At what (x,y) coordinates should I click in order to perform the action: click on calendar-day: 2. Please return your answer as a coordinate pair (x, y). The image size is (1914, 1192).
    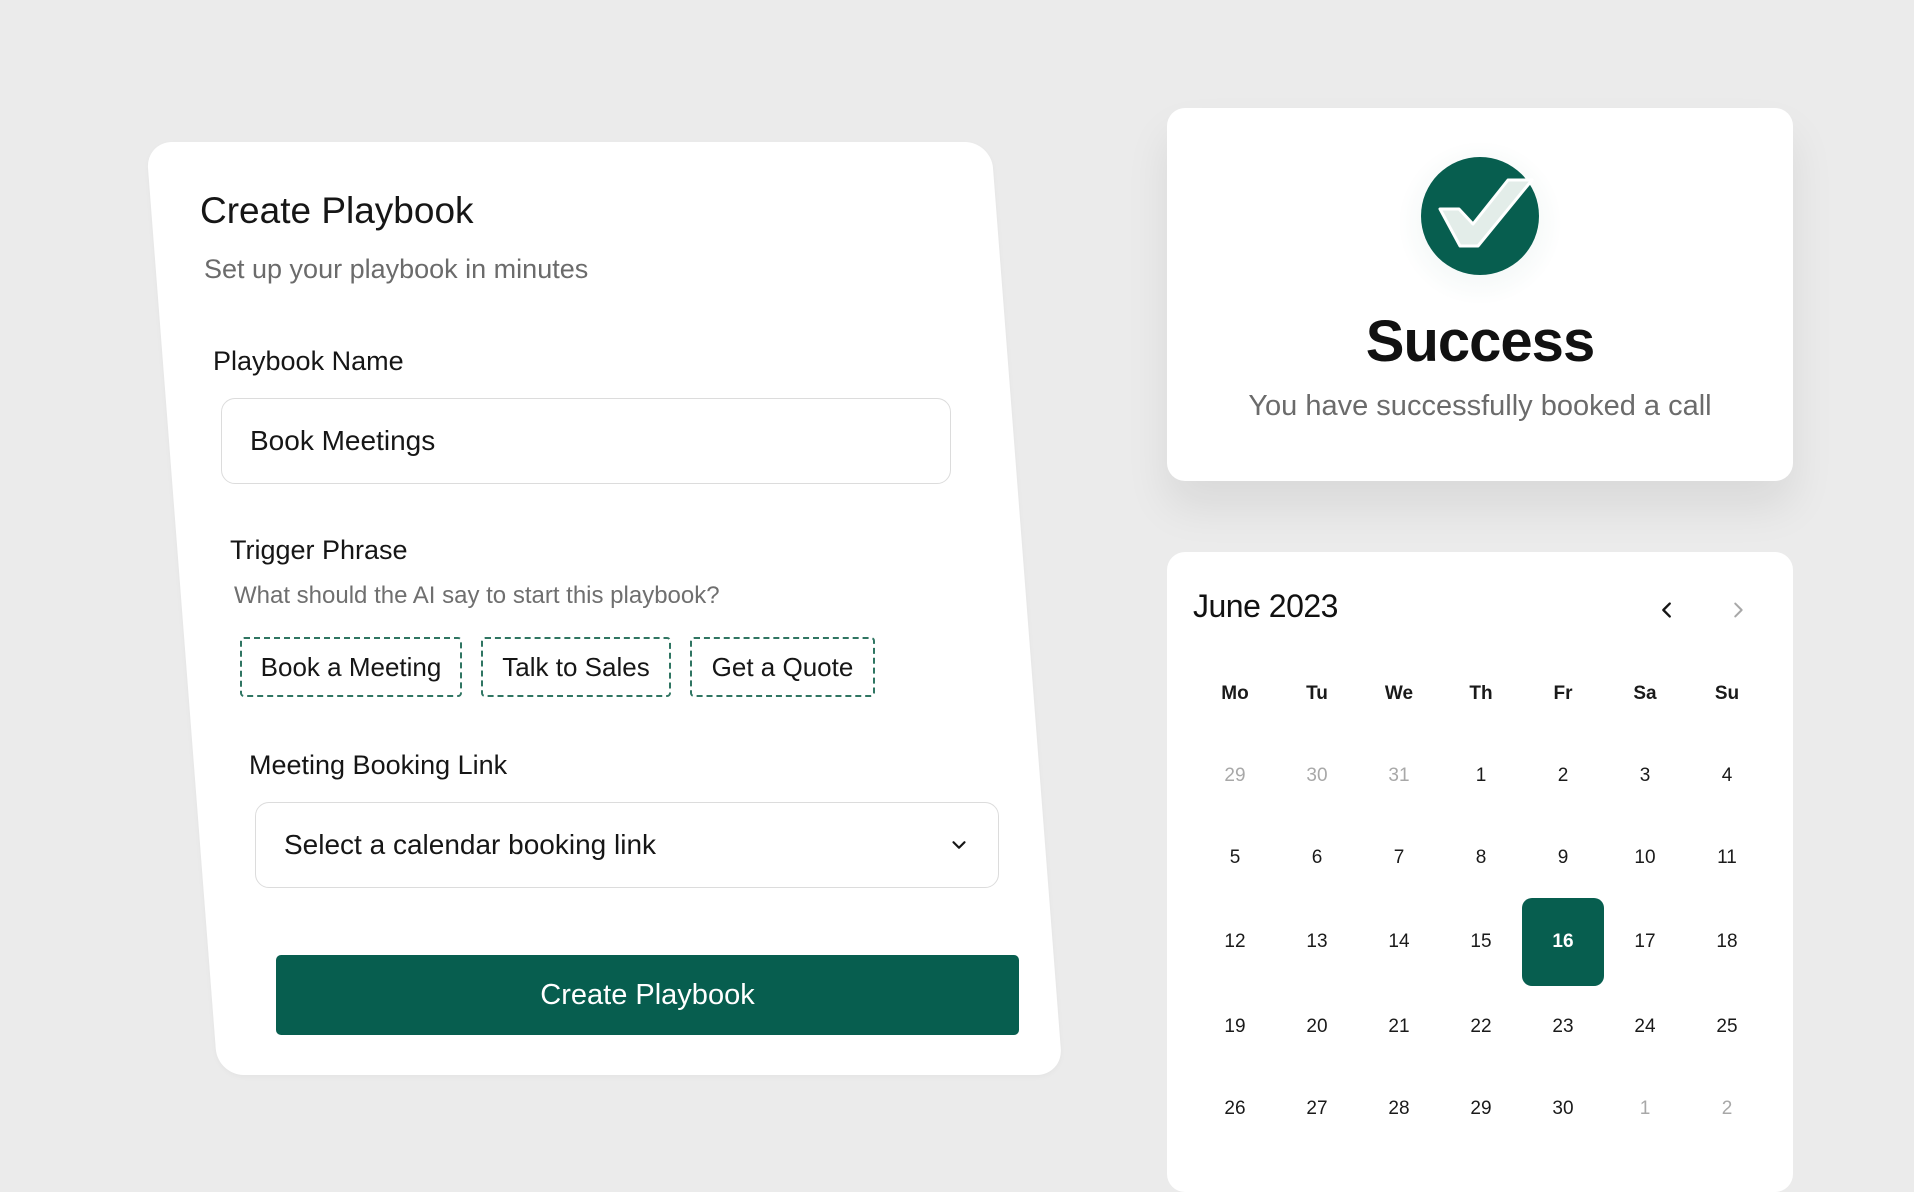
    Looking at the image, I should click on (1563, 776).